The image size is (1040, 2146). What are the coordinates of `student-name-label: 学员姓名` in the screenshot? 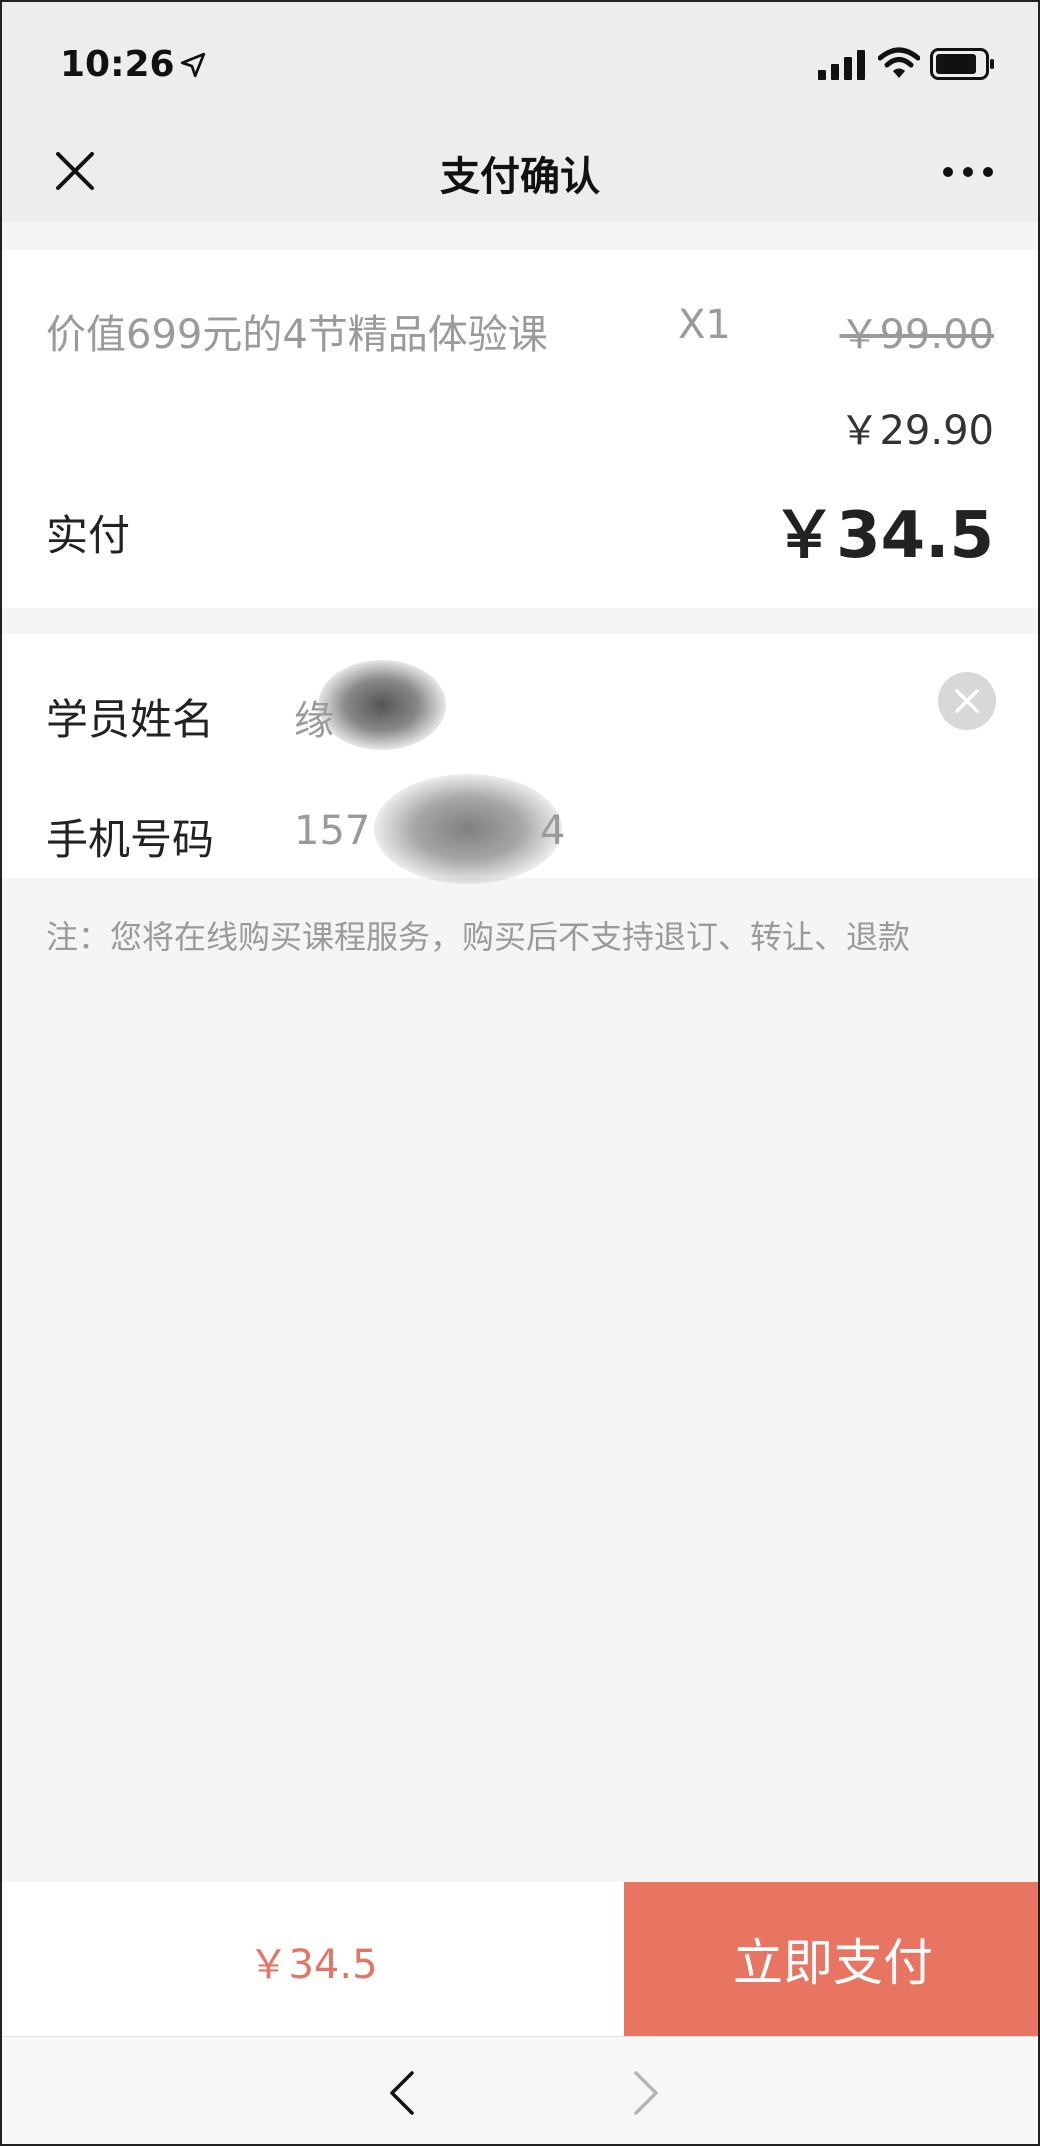 It's located at (130, 719).